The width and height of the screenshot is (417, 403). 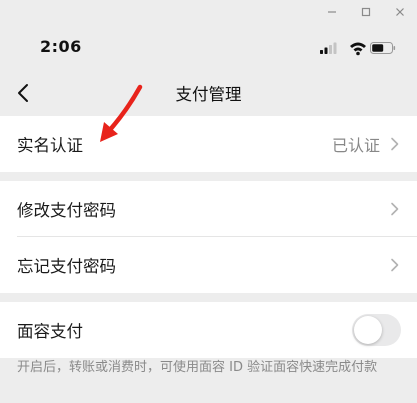 I want to click on row-label: 忘记支付密码, so click(x=66, y=266).